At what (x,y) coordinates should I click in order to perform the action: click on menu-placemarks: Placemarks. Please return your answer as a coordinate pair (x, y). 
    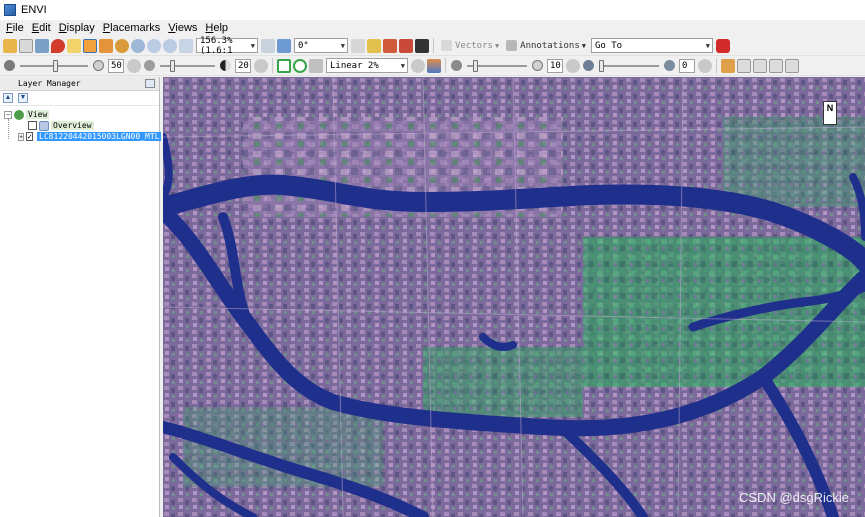
    Looking at the image, I should click on (131, 28).